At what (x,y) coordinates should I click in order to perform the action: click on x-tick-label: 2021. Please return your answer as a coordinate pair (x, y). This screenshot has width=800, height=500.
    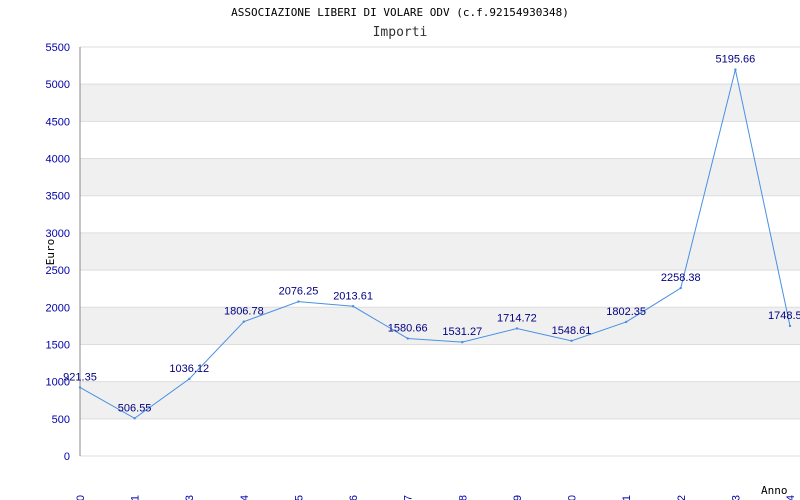
    Looking at the image, I should click on (627, 497).